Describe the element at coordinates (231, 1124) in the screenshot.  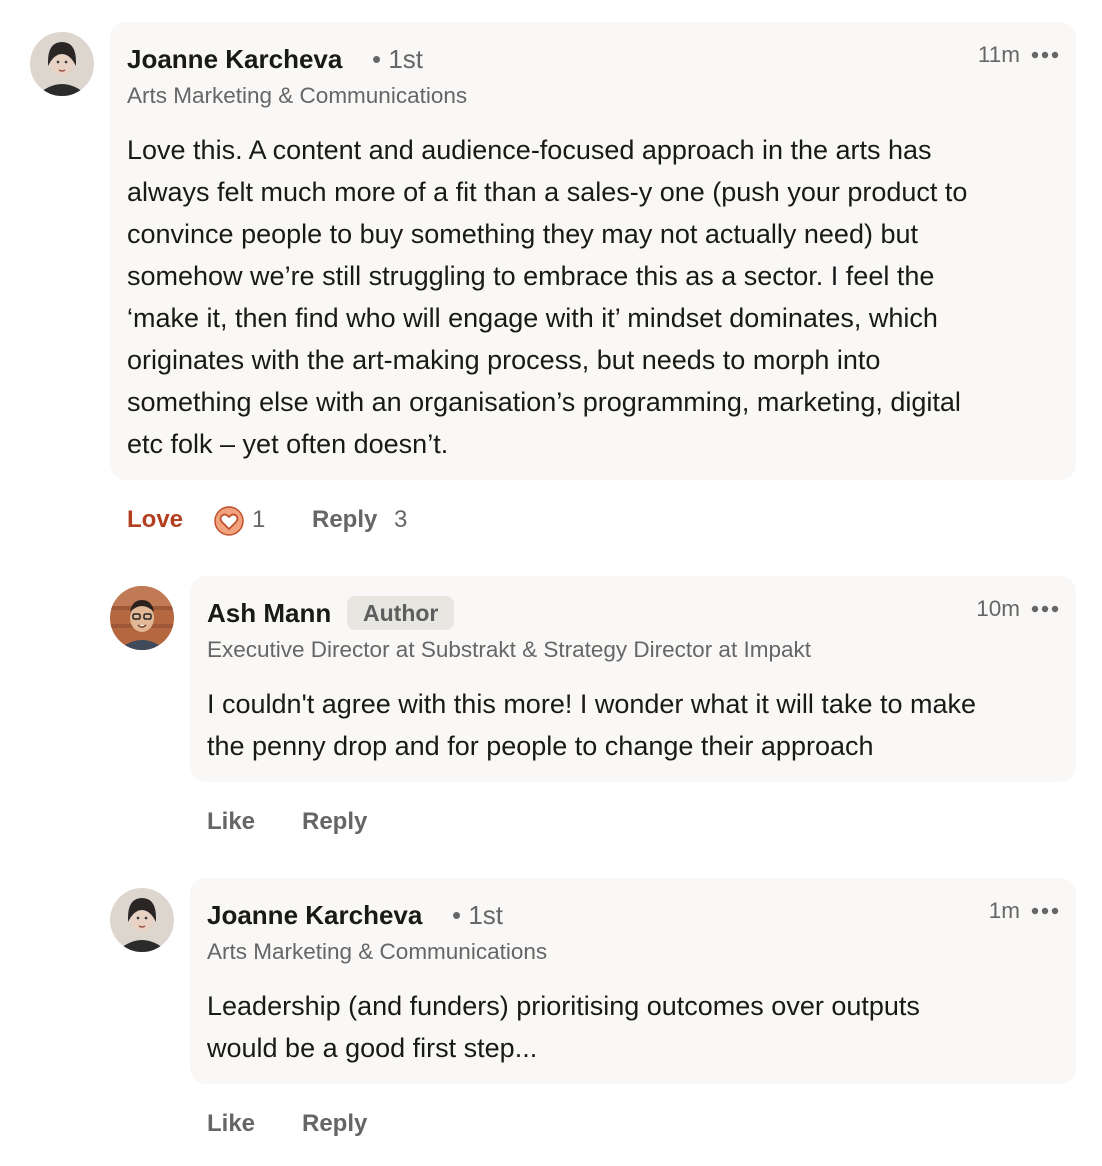
I see `like-button: Like` at that location.